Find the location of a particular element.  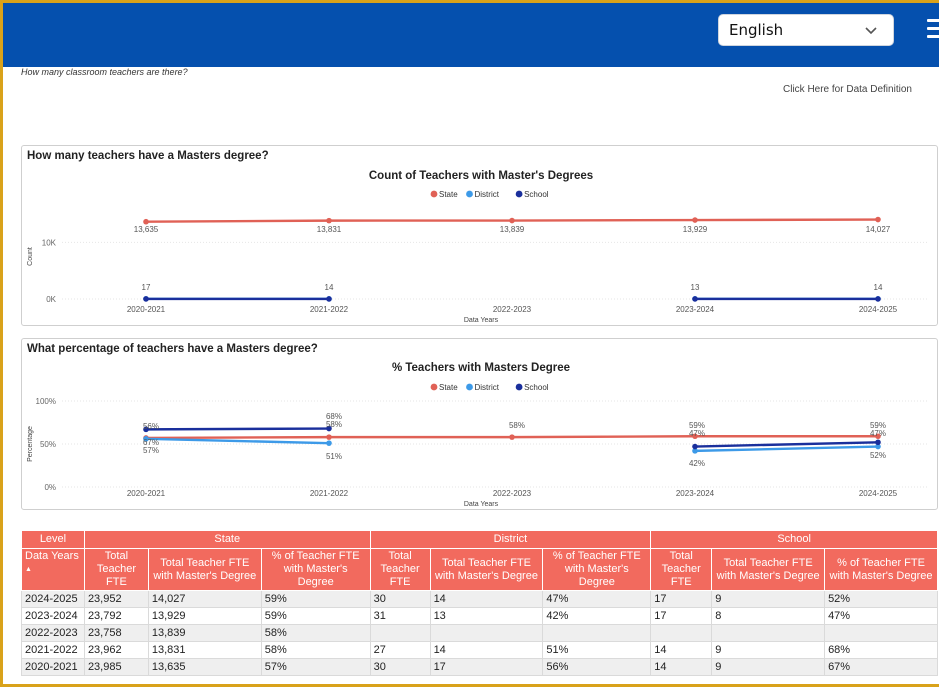

state-data-label: 13,635 is located at coordinates (146, 229).